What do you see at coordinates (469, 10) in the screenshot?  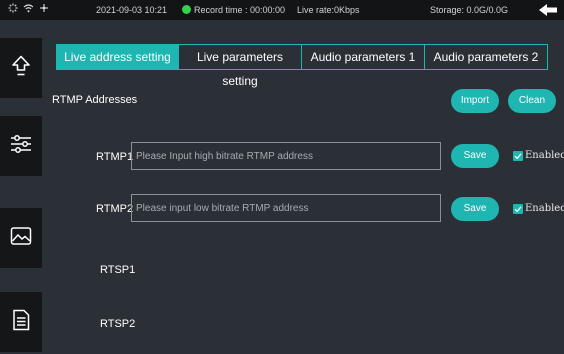 I see `storage-status: Storage: 0.0G/0.0G` at bounding box center [469, 10].